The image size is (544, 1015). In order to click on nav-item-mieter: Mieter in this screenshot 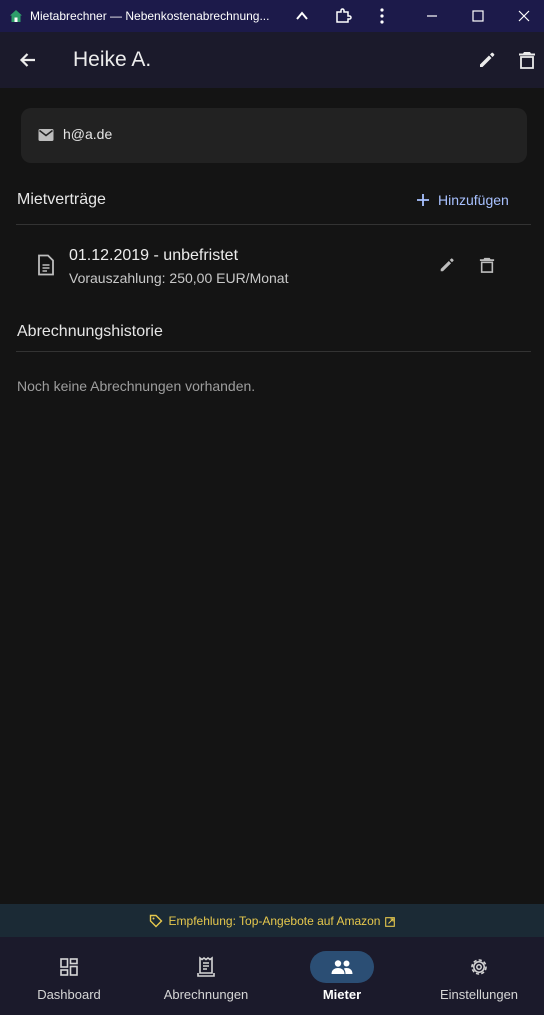, I will do `click(342, 976)`.